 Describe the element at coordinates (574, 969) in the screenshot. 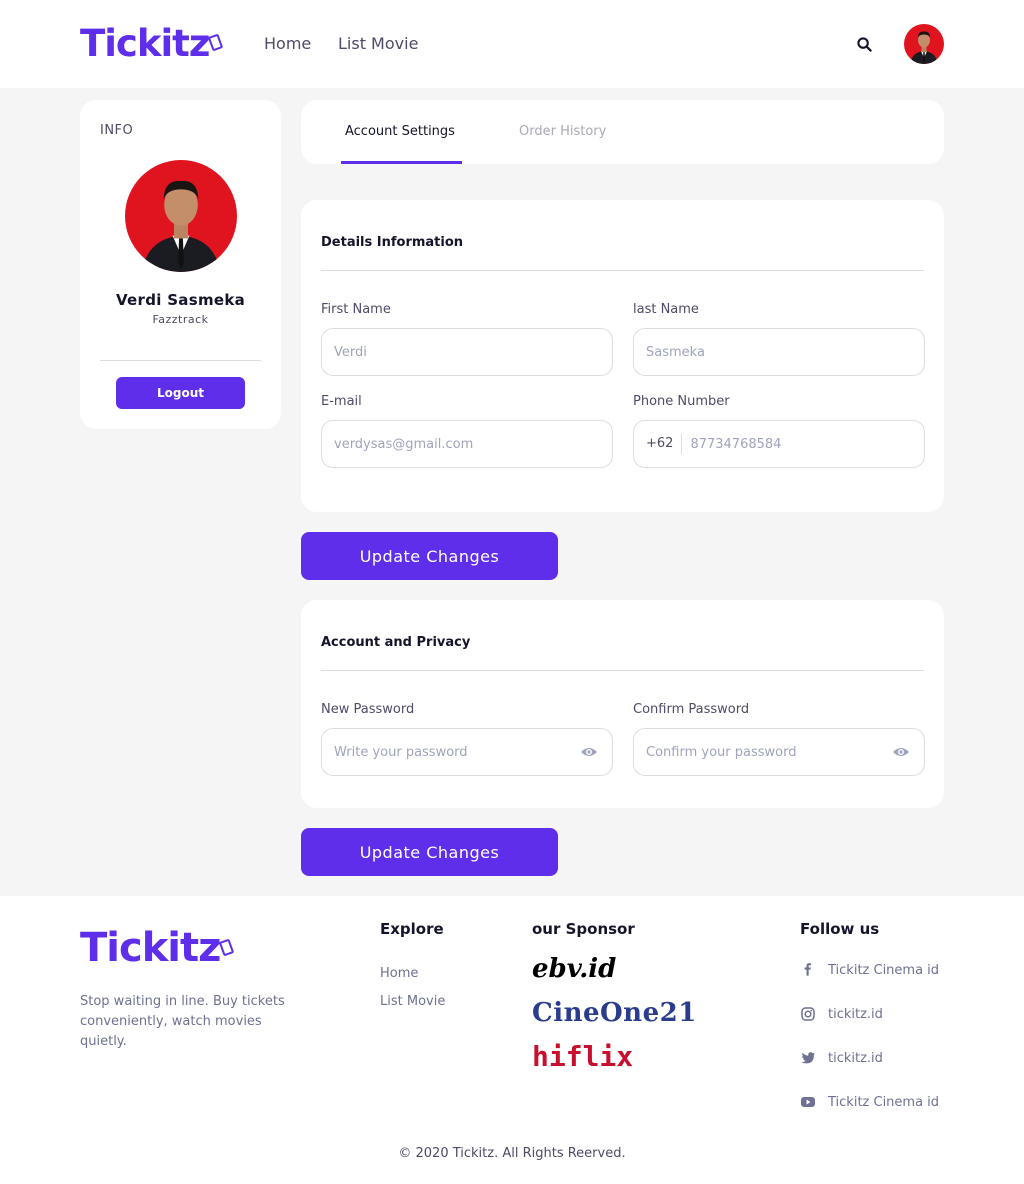

I see `sponsor-ebv-logo: ebv.id` at that location.